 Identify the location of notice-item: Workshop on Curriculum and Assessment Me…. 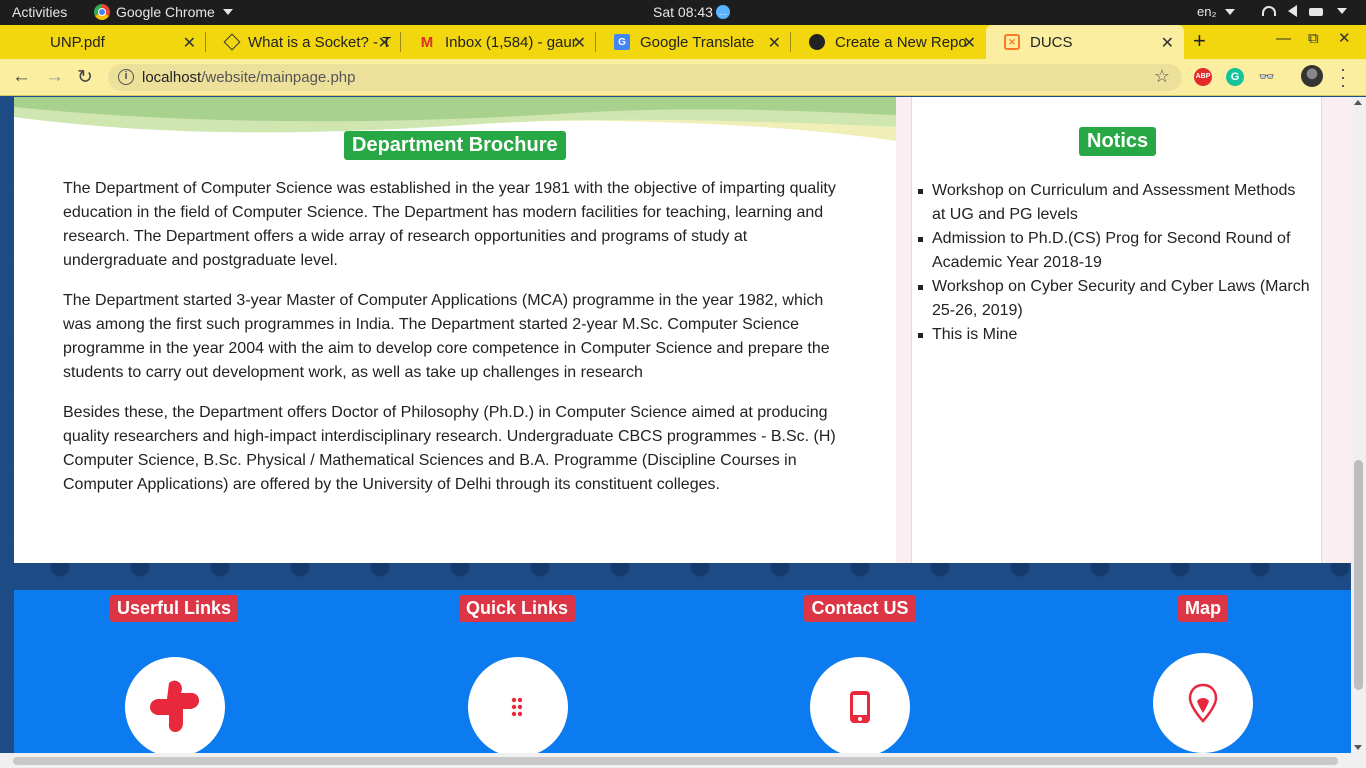
(1115, 203).